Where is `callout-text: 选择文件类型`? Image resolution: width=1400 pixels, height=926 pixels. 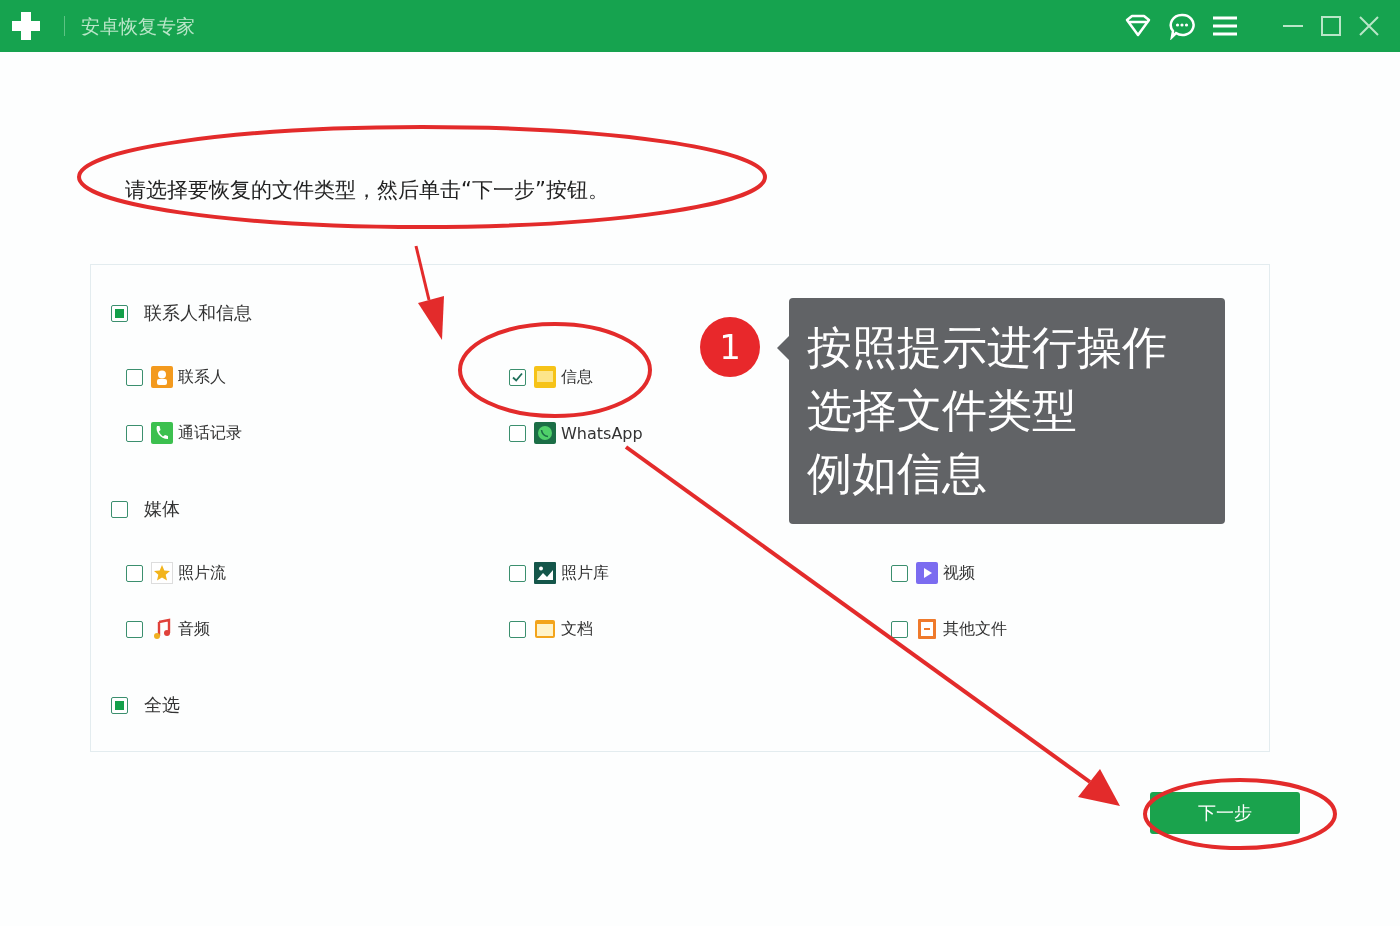
callout-text: 选择文件类型 is located at coordinates (942, 411).